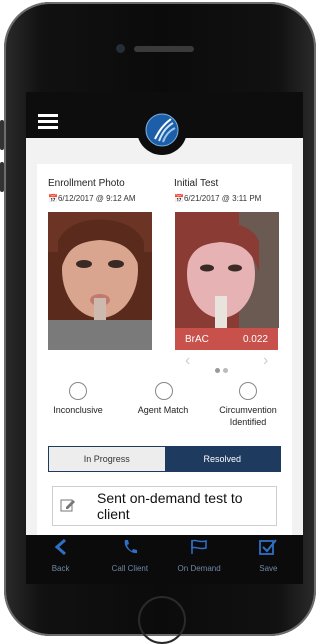 This screenshot has height=644, width=320. I want to click on app-logo, so click(162, 130).